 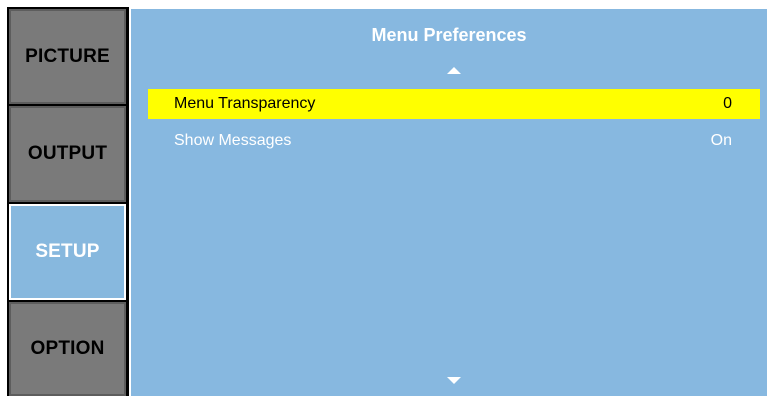 I want to click on triangle-down-icon, so click(x=454, y=380).